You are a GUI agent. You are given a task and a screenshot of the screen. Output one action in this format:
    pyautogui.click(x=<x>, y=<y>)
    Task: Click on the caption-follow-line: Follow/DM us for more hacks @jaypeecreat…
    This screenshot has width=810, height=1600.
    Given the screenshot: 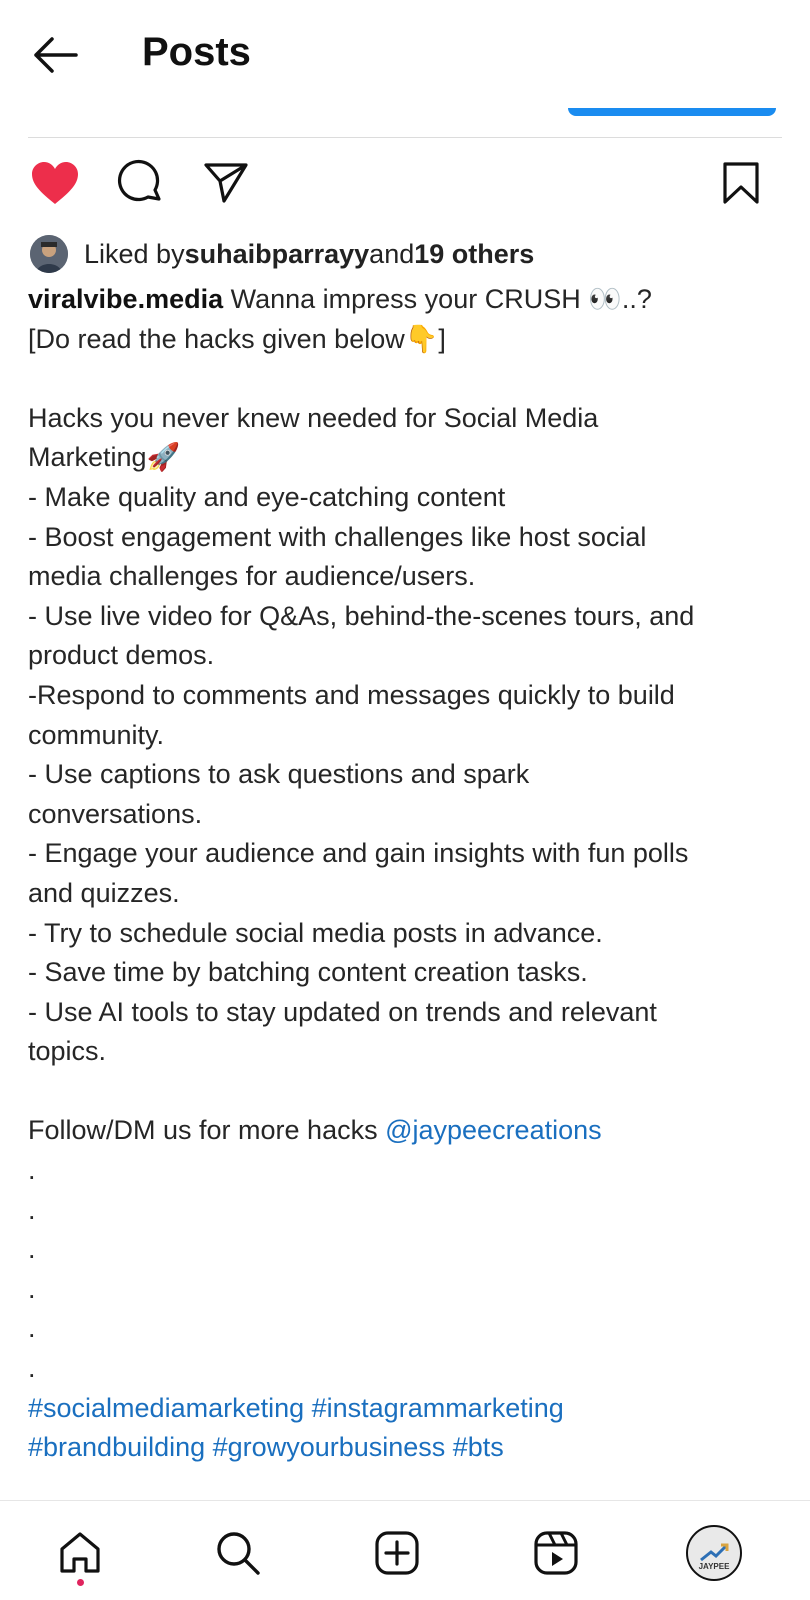 What is the action you would take?
    pyautogui.click(x=408, y=1131)
    